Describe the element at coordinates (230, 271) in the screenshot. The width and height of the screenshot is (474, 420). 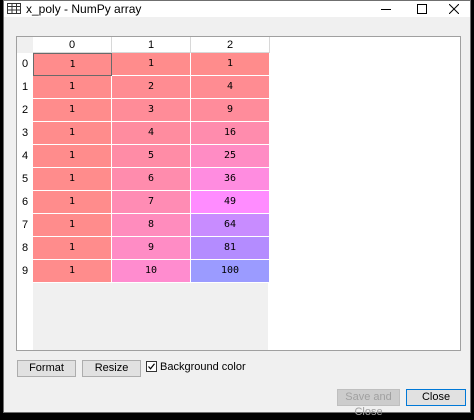
I see `table-cell: 100` at that location.